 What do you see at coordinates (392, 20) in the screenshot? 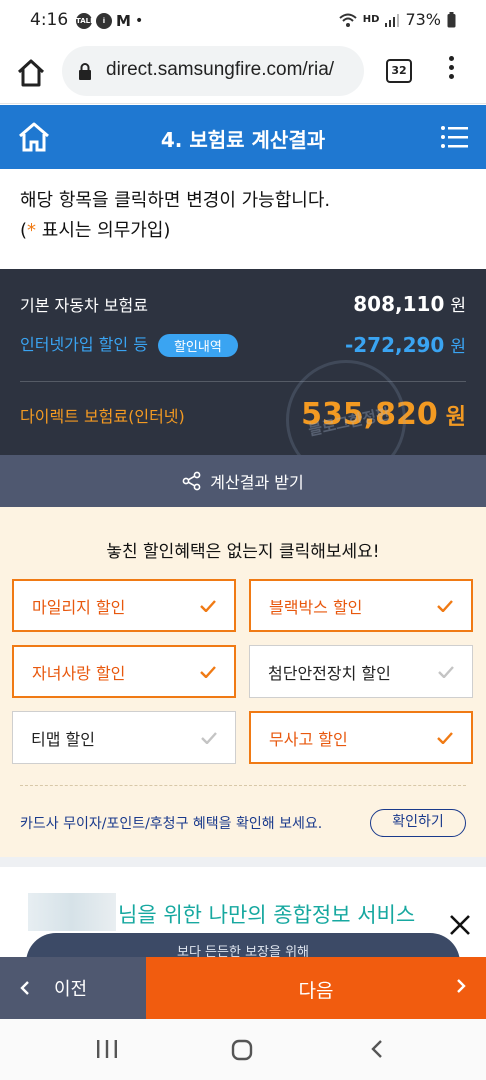
I see `signal-icon` at bounding box center [392, 20].